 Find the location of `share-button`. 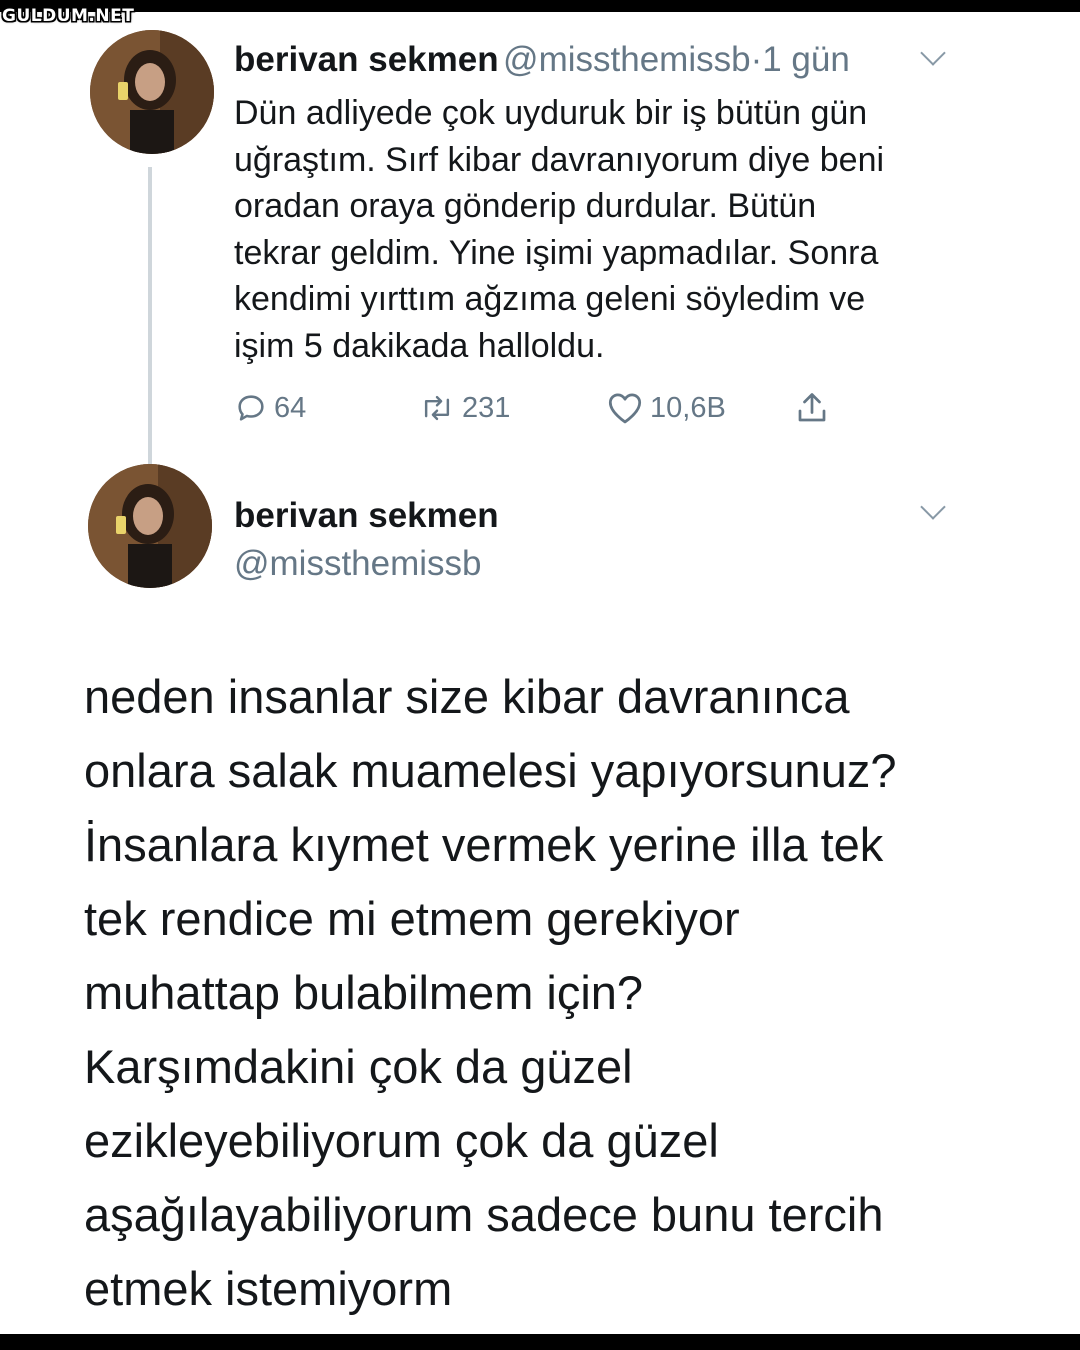

share-button is located at coordinates (815, 408).